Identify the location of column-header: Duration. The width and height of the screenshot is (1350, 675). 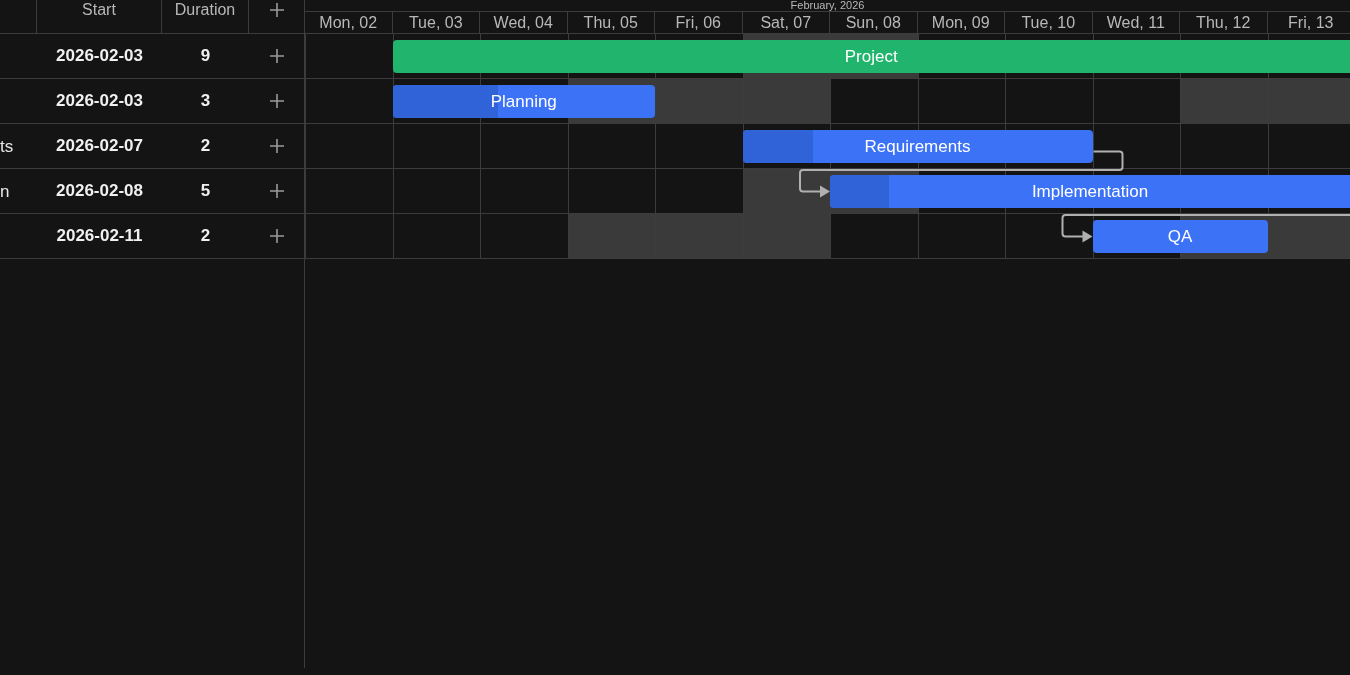
(205, 10).